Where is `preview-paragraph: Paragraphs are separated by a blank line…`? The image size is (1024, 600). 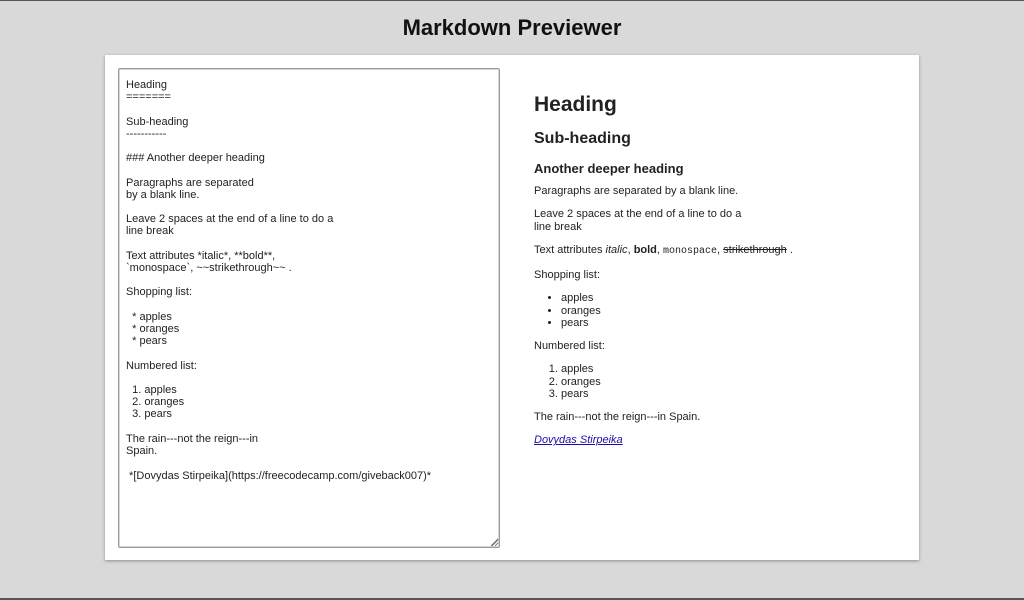 preview-paragraph: Paragraphs are separated by a blank line… is located at coordinates (636, 191).